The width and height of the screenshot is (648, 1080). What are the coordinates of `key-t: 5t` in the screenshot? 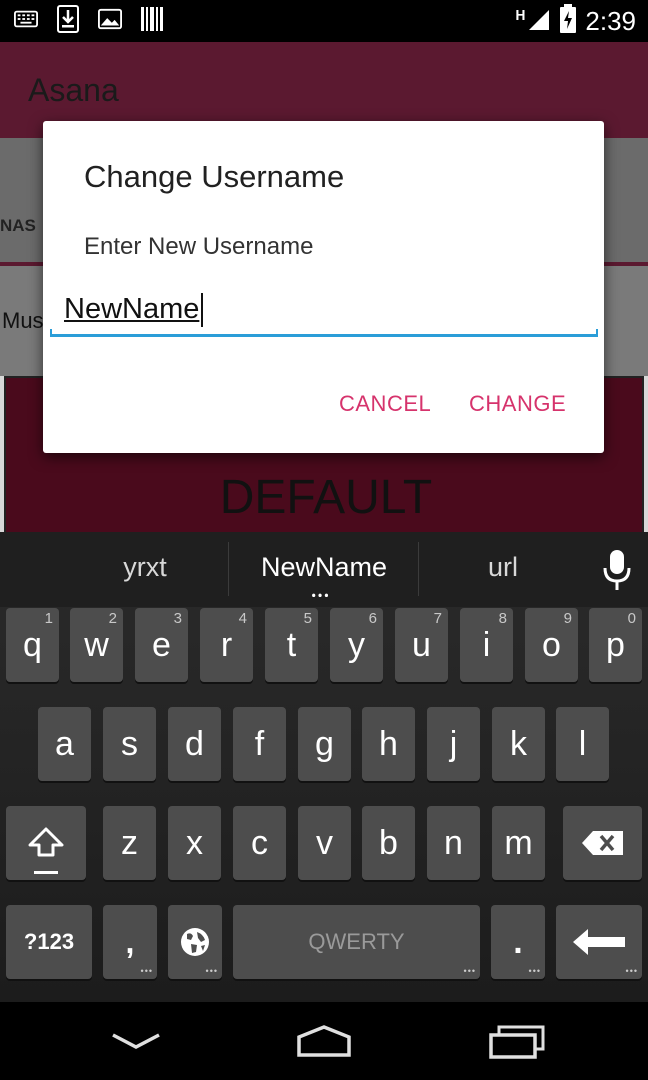 It's located at (291, 645).